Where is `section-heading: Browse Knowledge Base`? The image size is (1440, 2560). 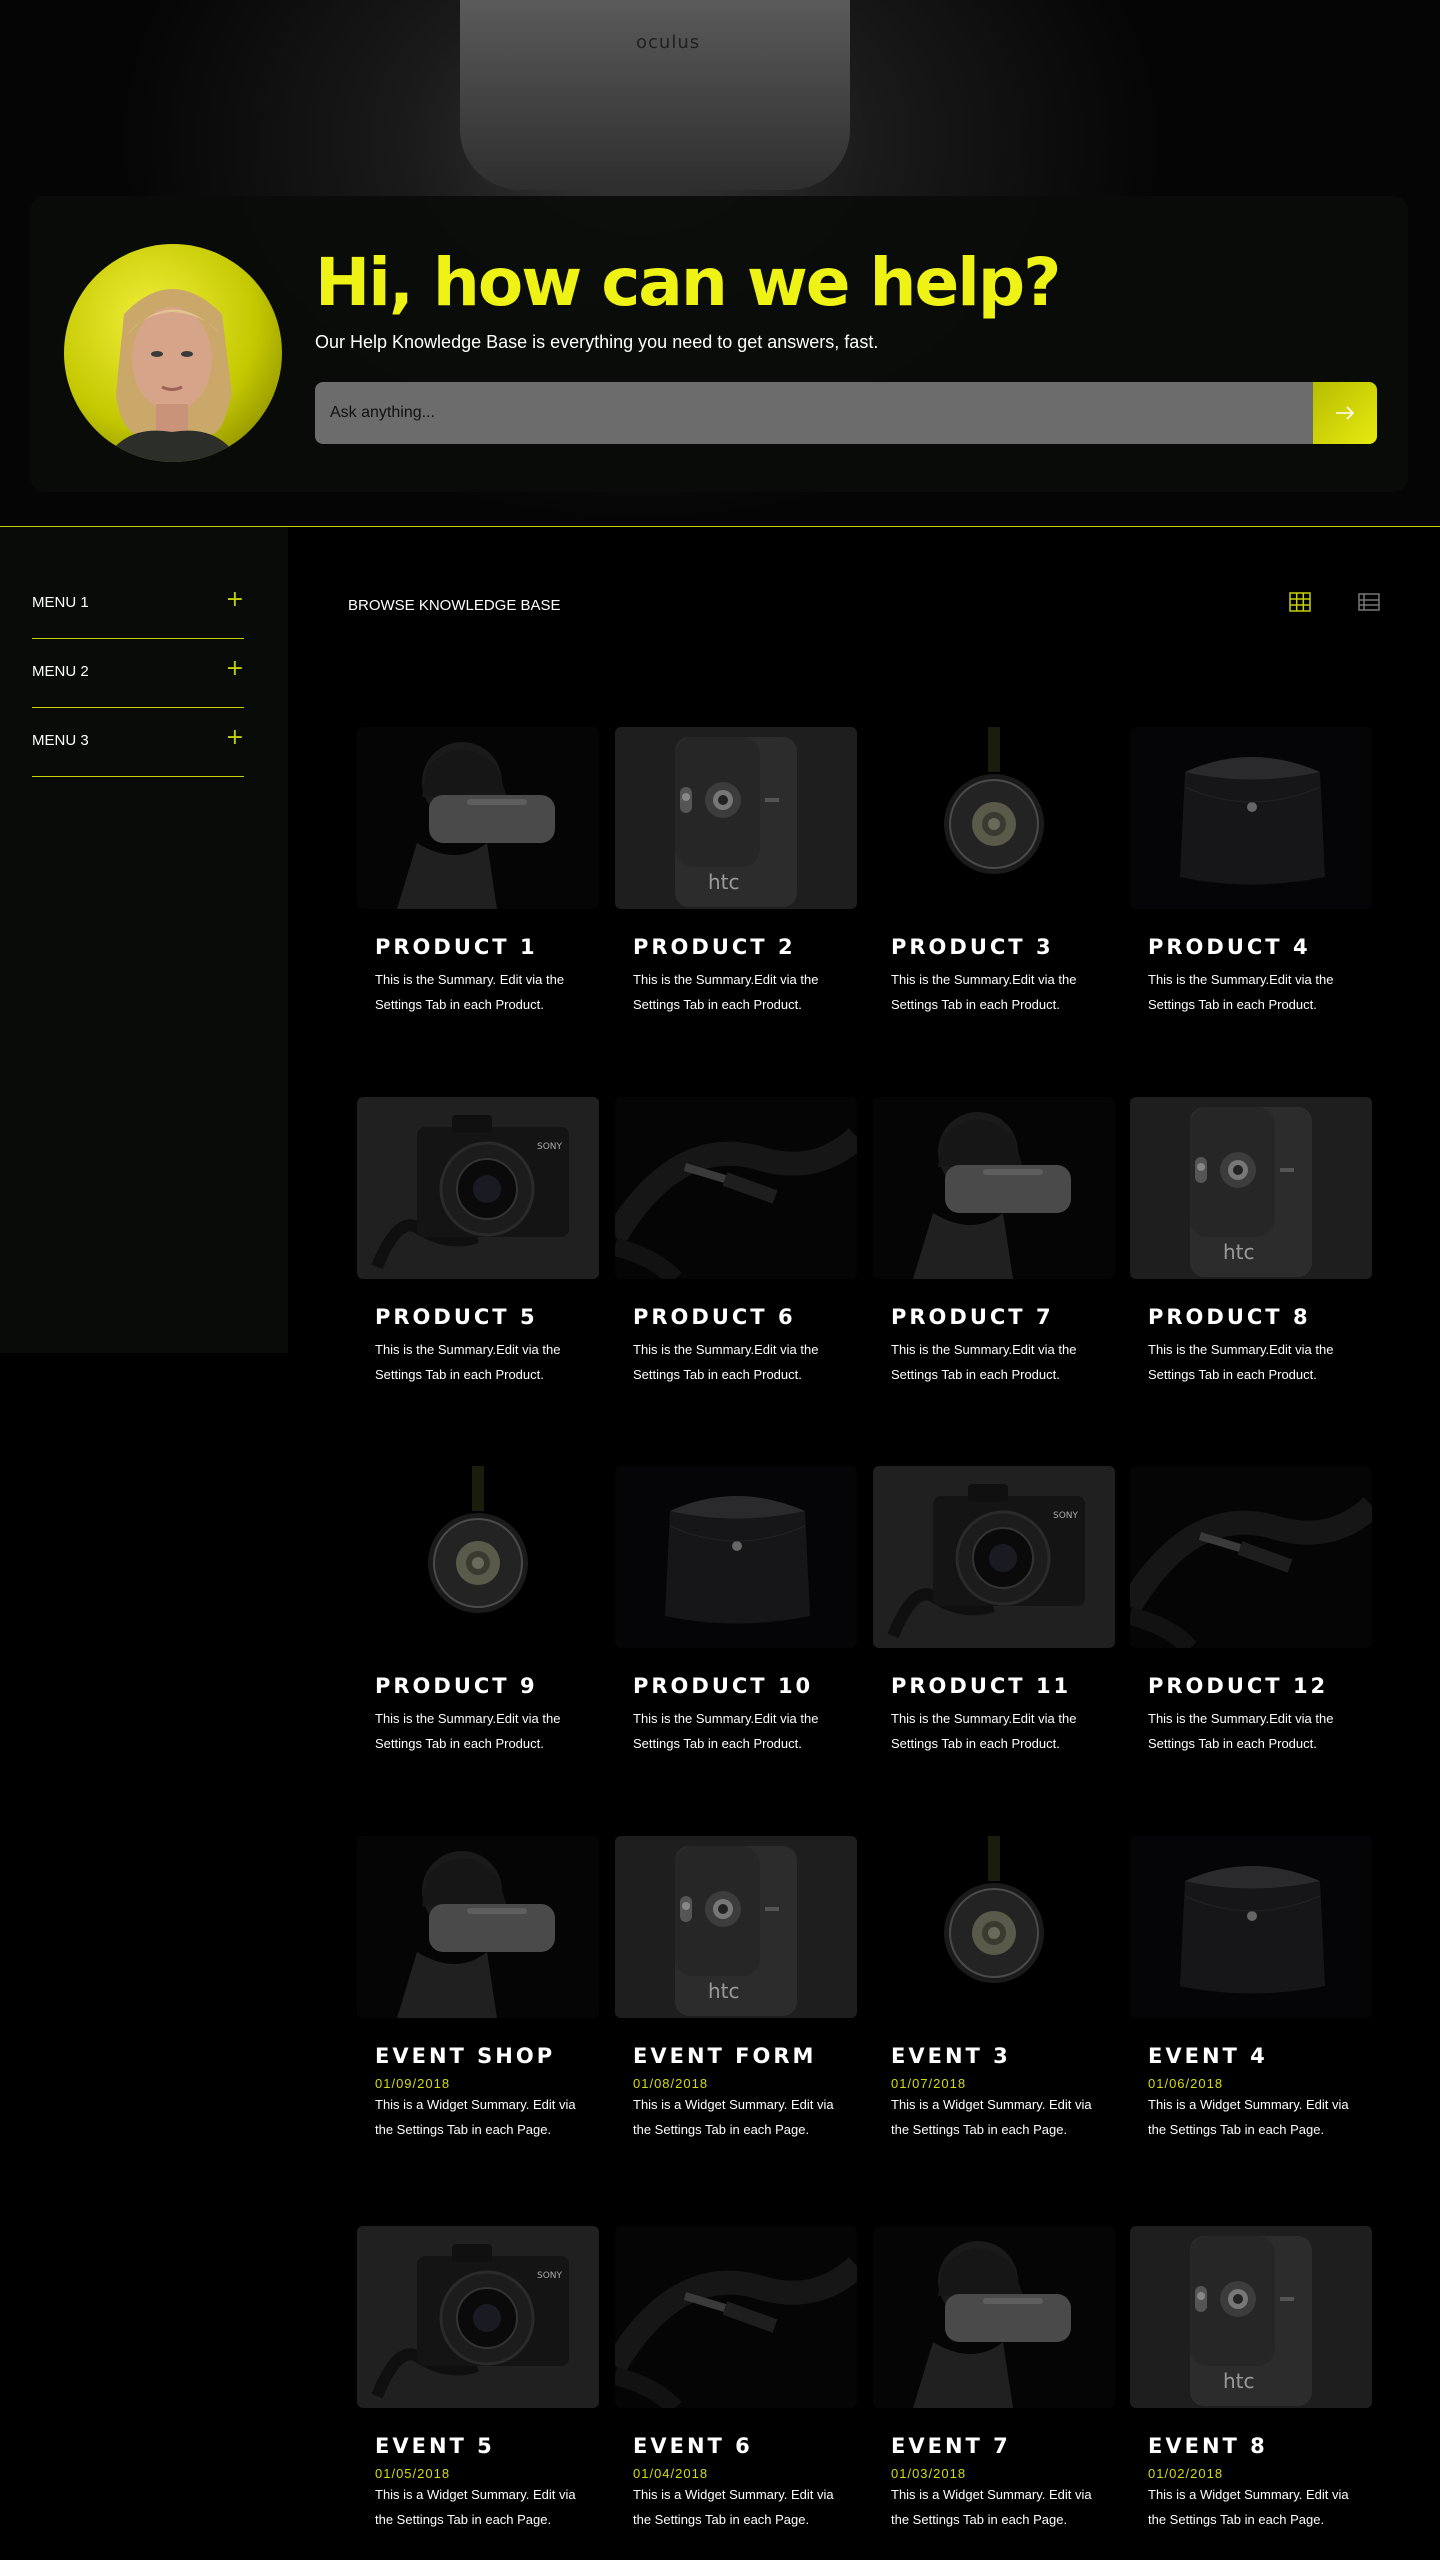 section-heading: Browse Knowledge Base is located at coordinates (454, 605).